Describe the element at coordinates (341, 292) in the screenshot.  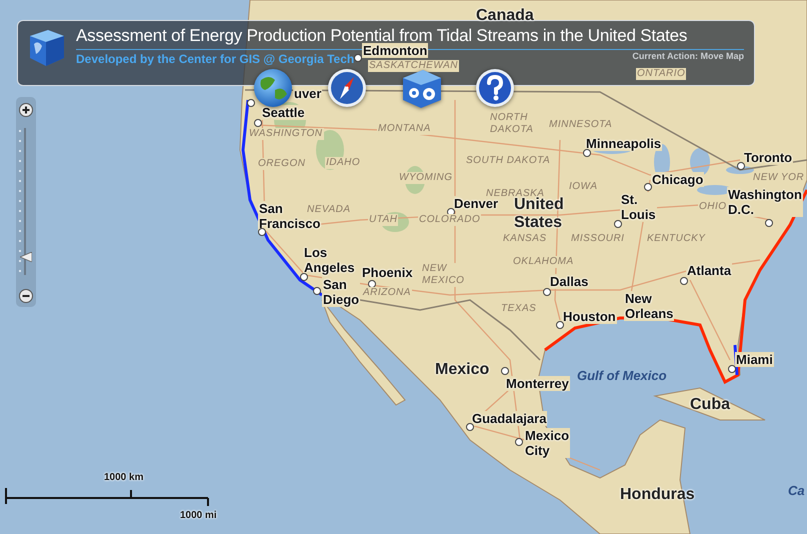
I see `city-label: San Diego` at that location.